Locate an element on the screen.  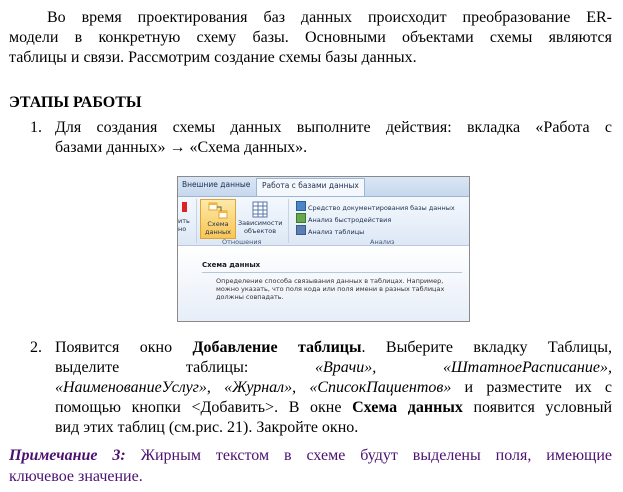
step-1-number: 1. is located at coordinates (36, 127).